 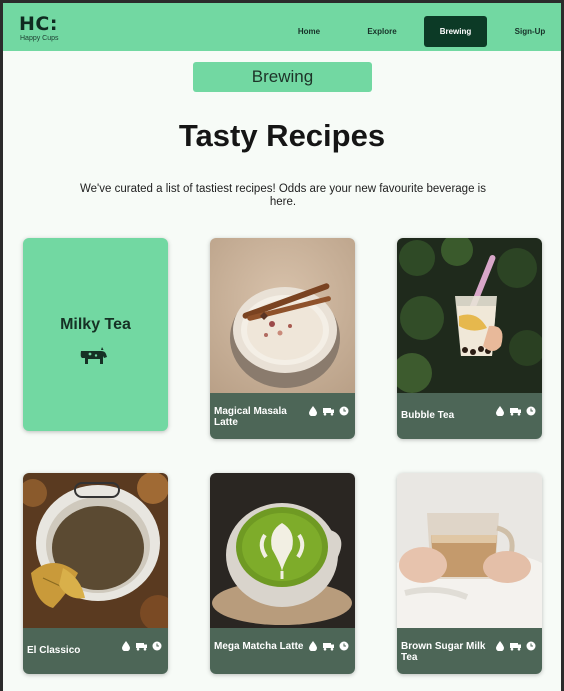 What do you see at coordinates (282, 135) in the screenshot?
I see `page-title: Tasty Recipes` at bounding box center [282, 135].